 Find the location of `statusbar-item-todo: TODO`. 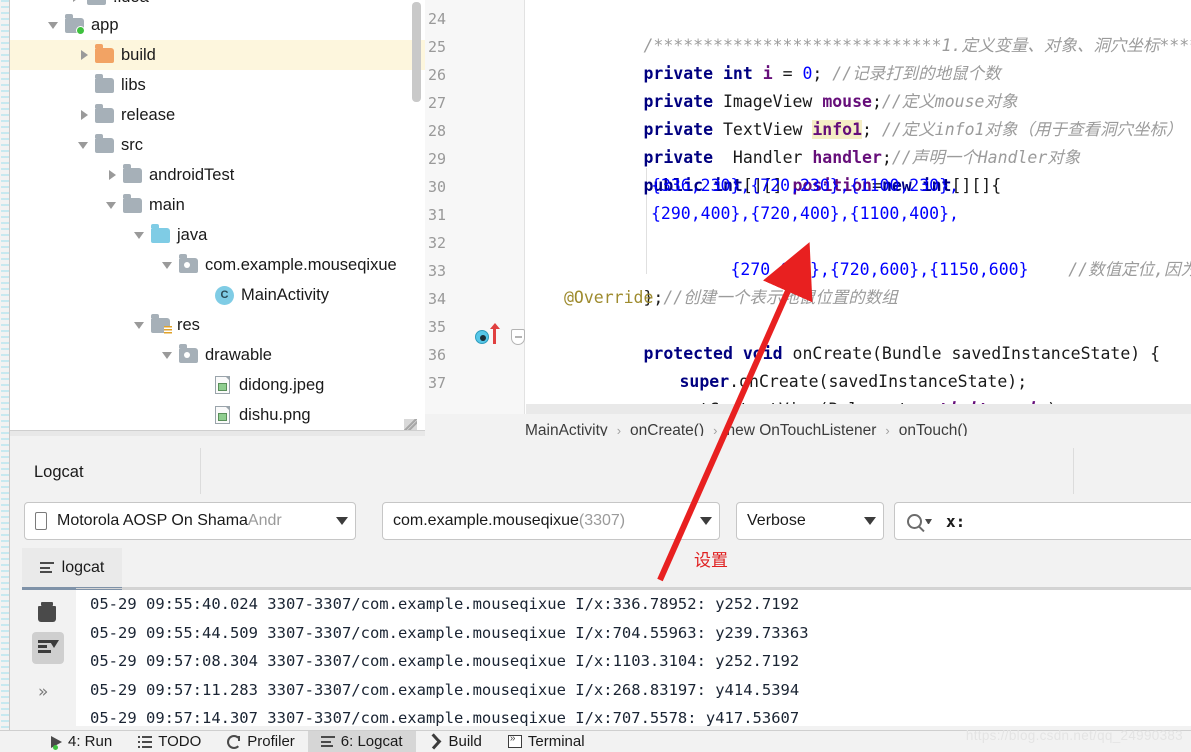

statusbar-item-todo: TODO is located at coordinates (169, 741).